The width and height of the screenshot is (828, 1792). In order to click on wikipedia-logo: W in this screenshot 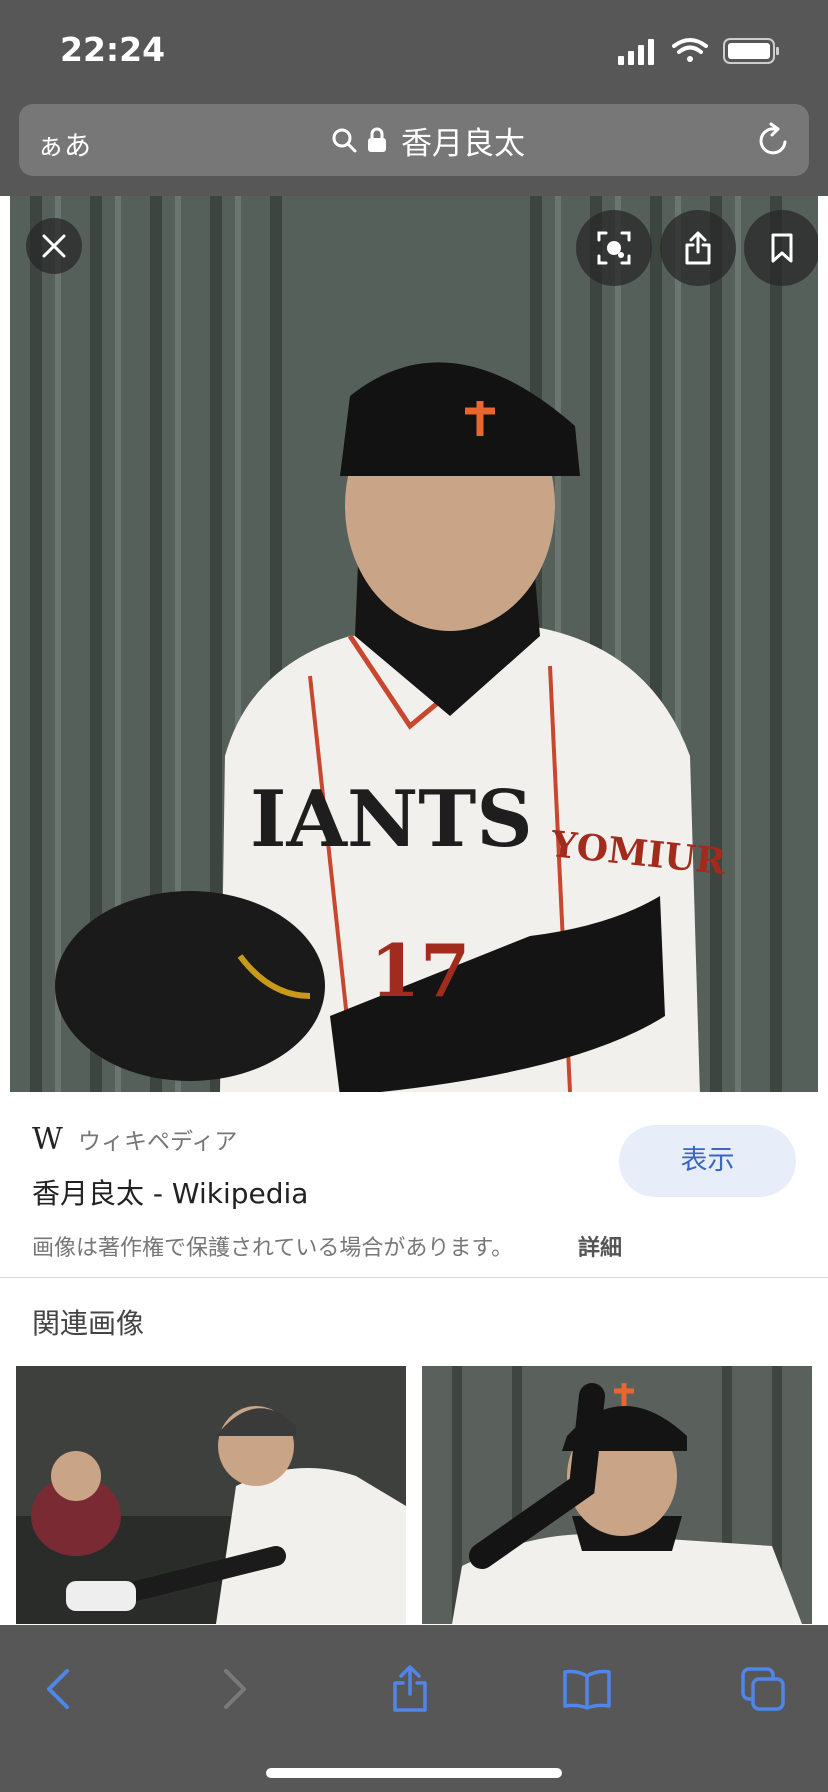, I will do `click(47, 1139)`.